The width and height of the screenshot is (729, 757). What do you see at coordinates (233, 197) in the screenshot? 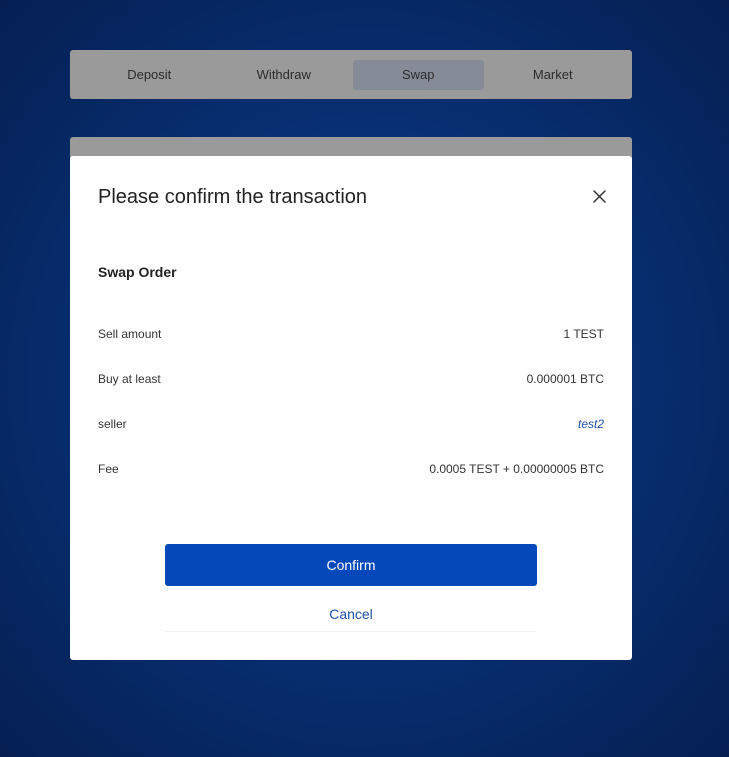
I see `modal-title: Please confirm the transaction` at bounding box center [233, 197].